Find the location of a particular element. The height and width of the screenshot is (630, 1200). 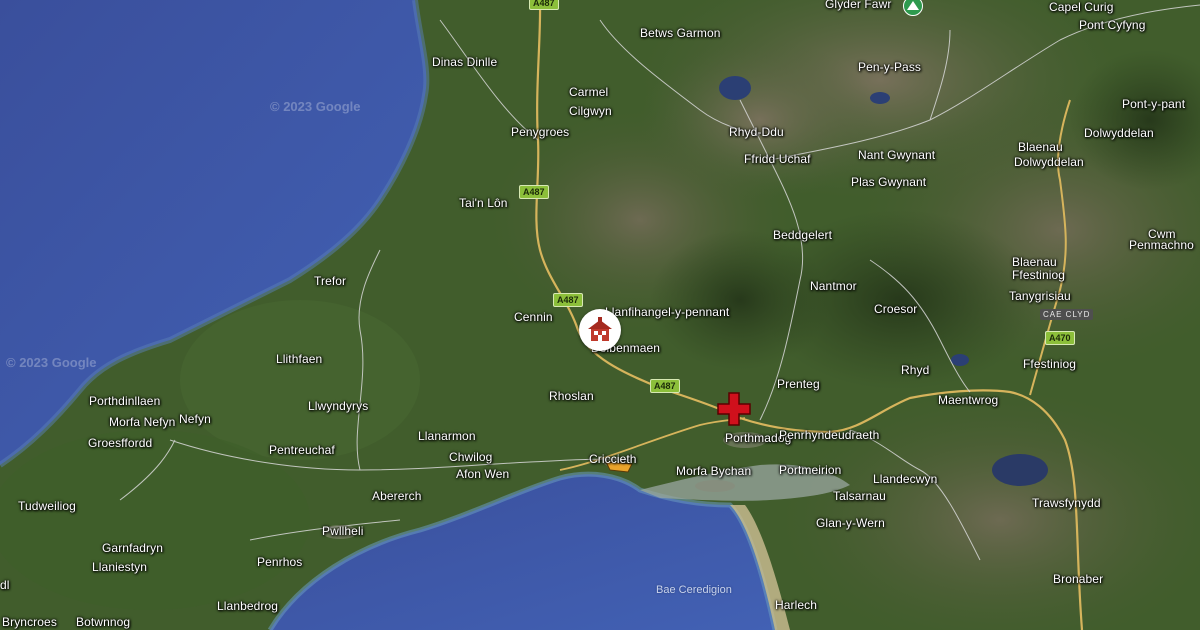

place-label: Morfa Bychan is located at coordinates (713, 471).